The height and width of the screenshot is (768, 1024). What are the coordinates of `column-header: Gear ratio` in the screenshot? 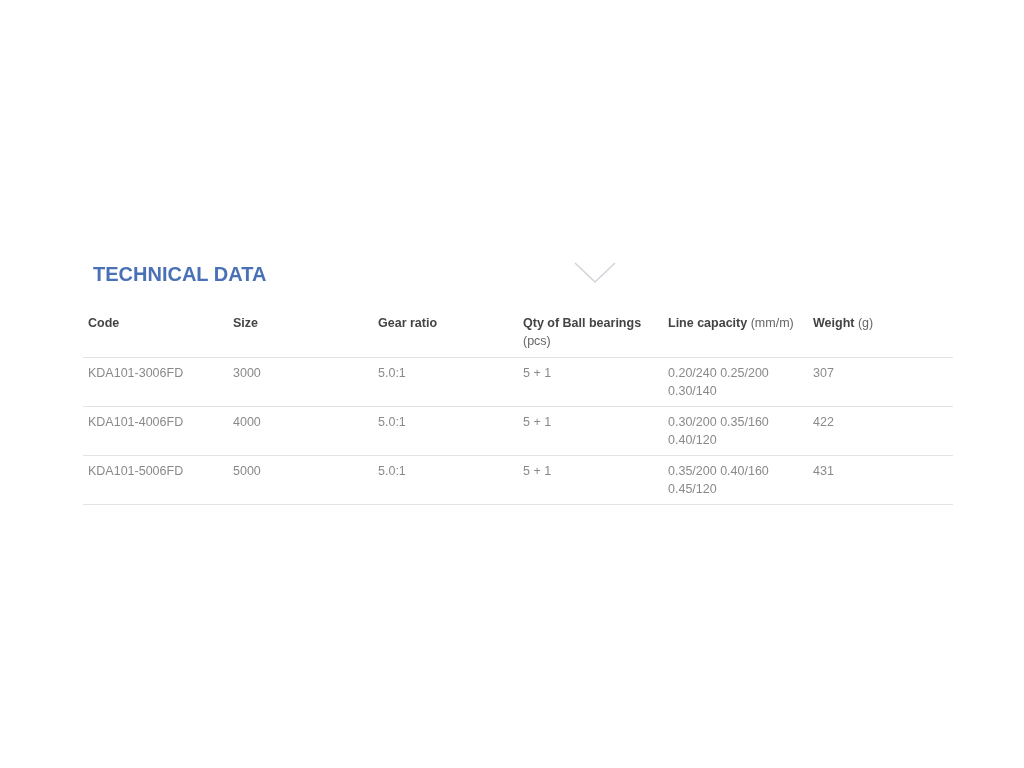 It's located at (445, 332).